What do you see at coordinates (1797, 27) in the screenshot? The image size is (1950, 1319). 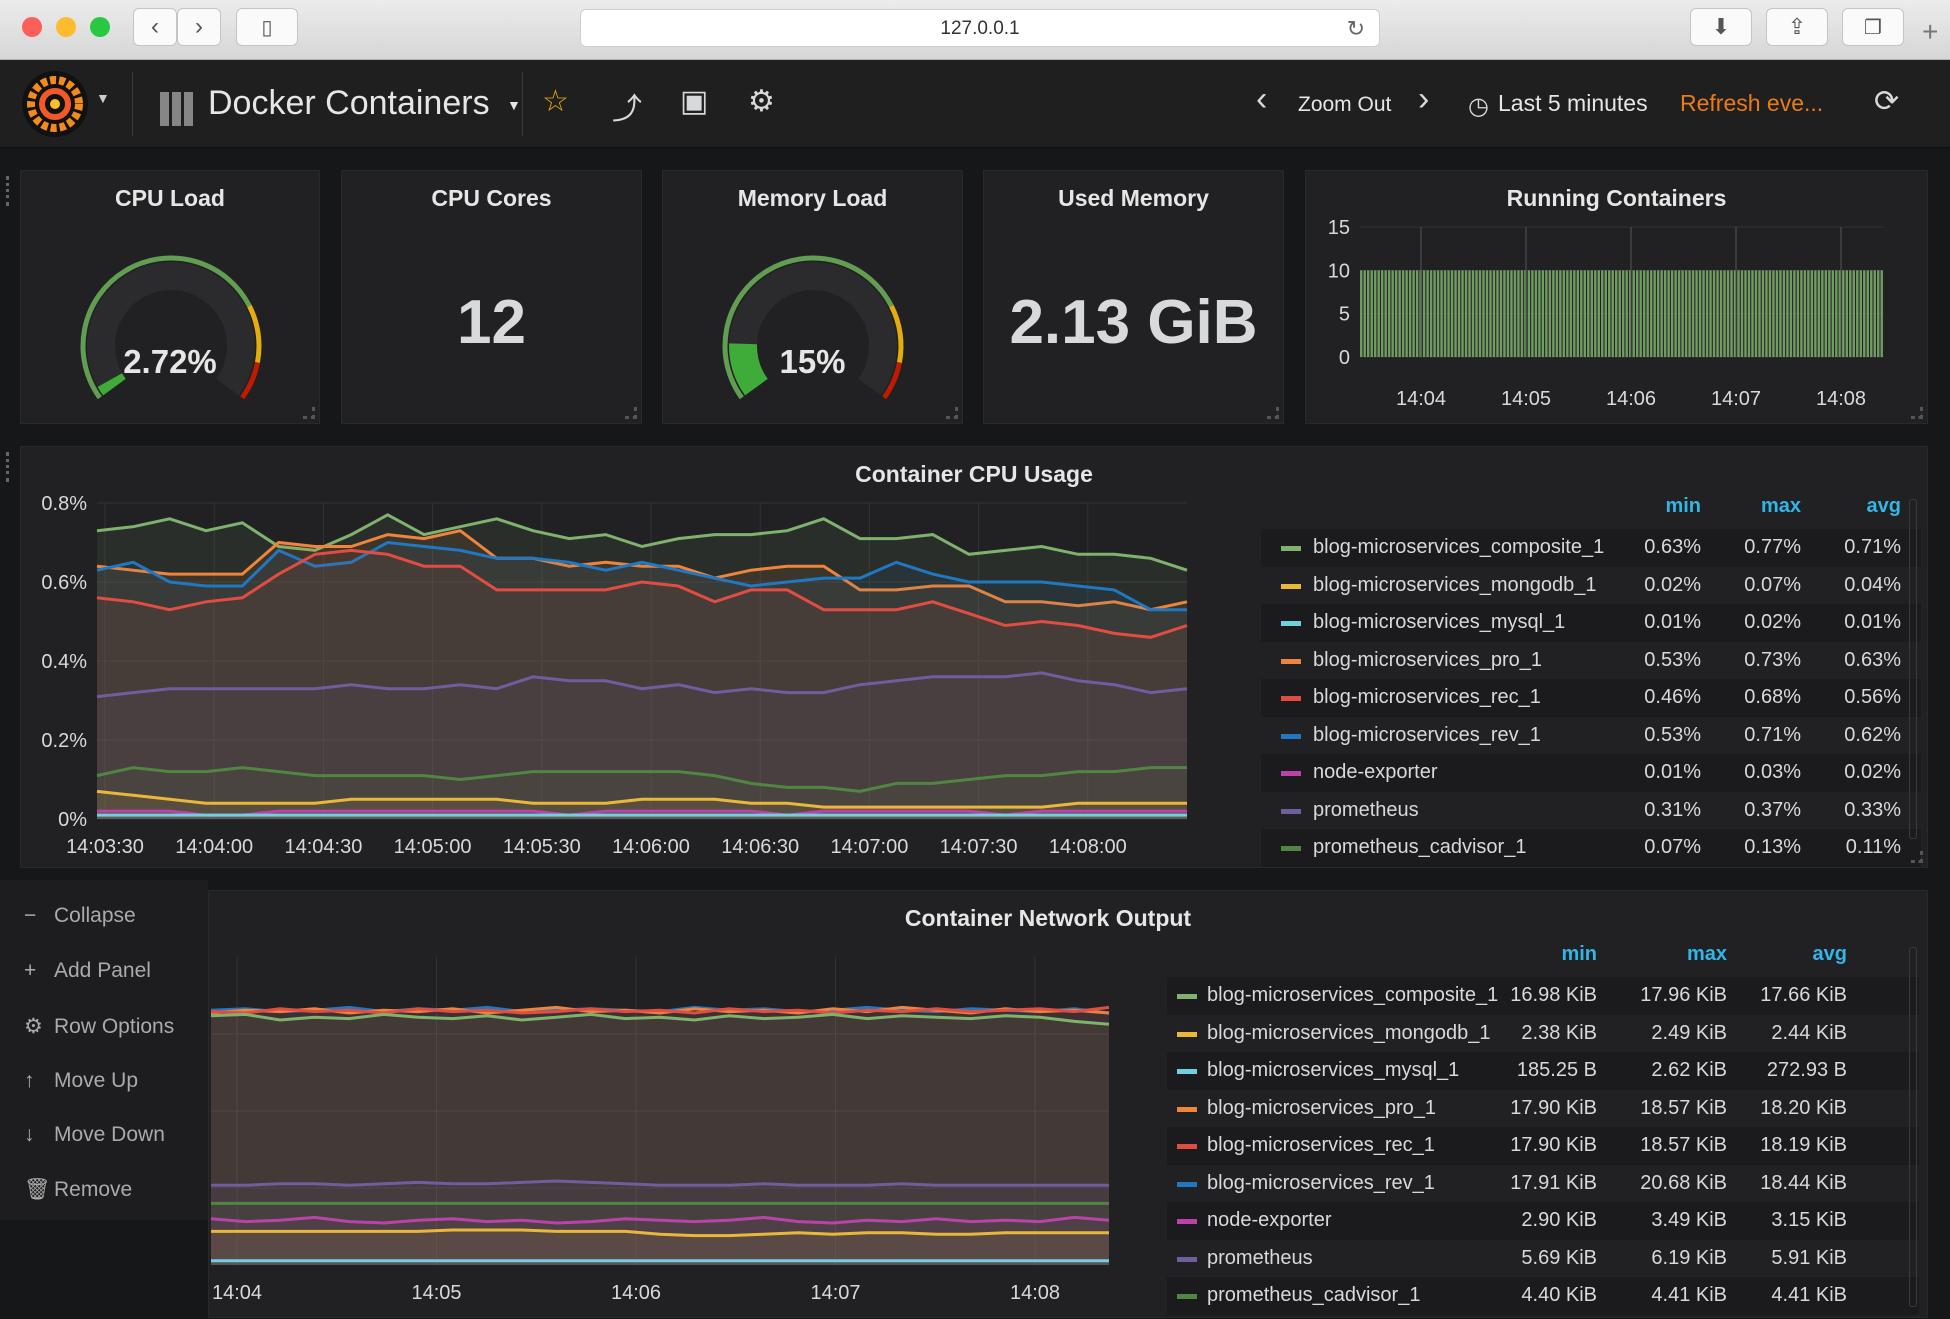 I see `share-button: ⇪` at bounding box center [1797, 27].